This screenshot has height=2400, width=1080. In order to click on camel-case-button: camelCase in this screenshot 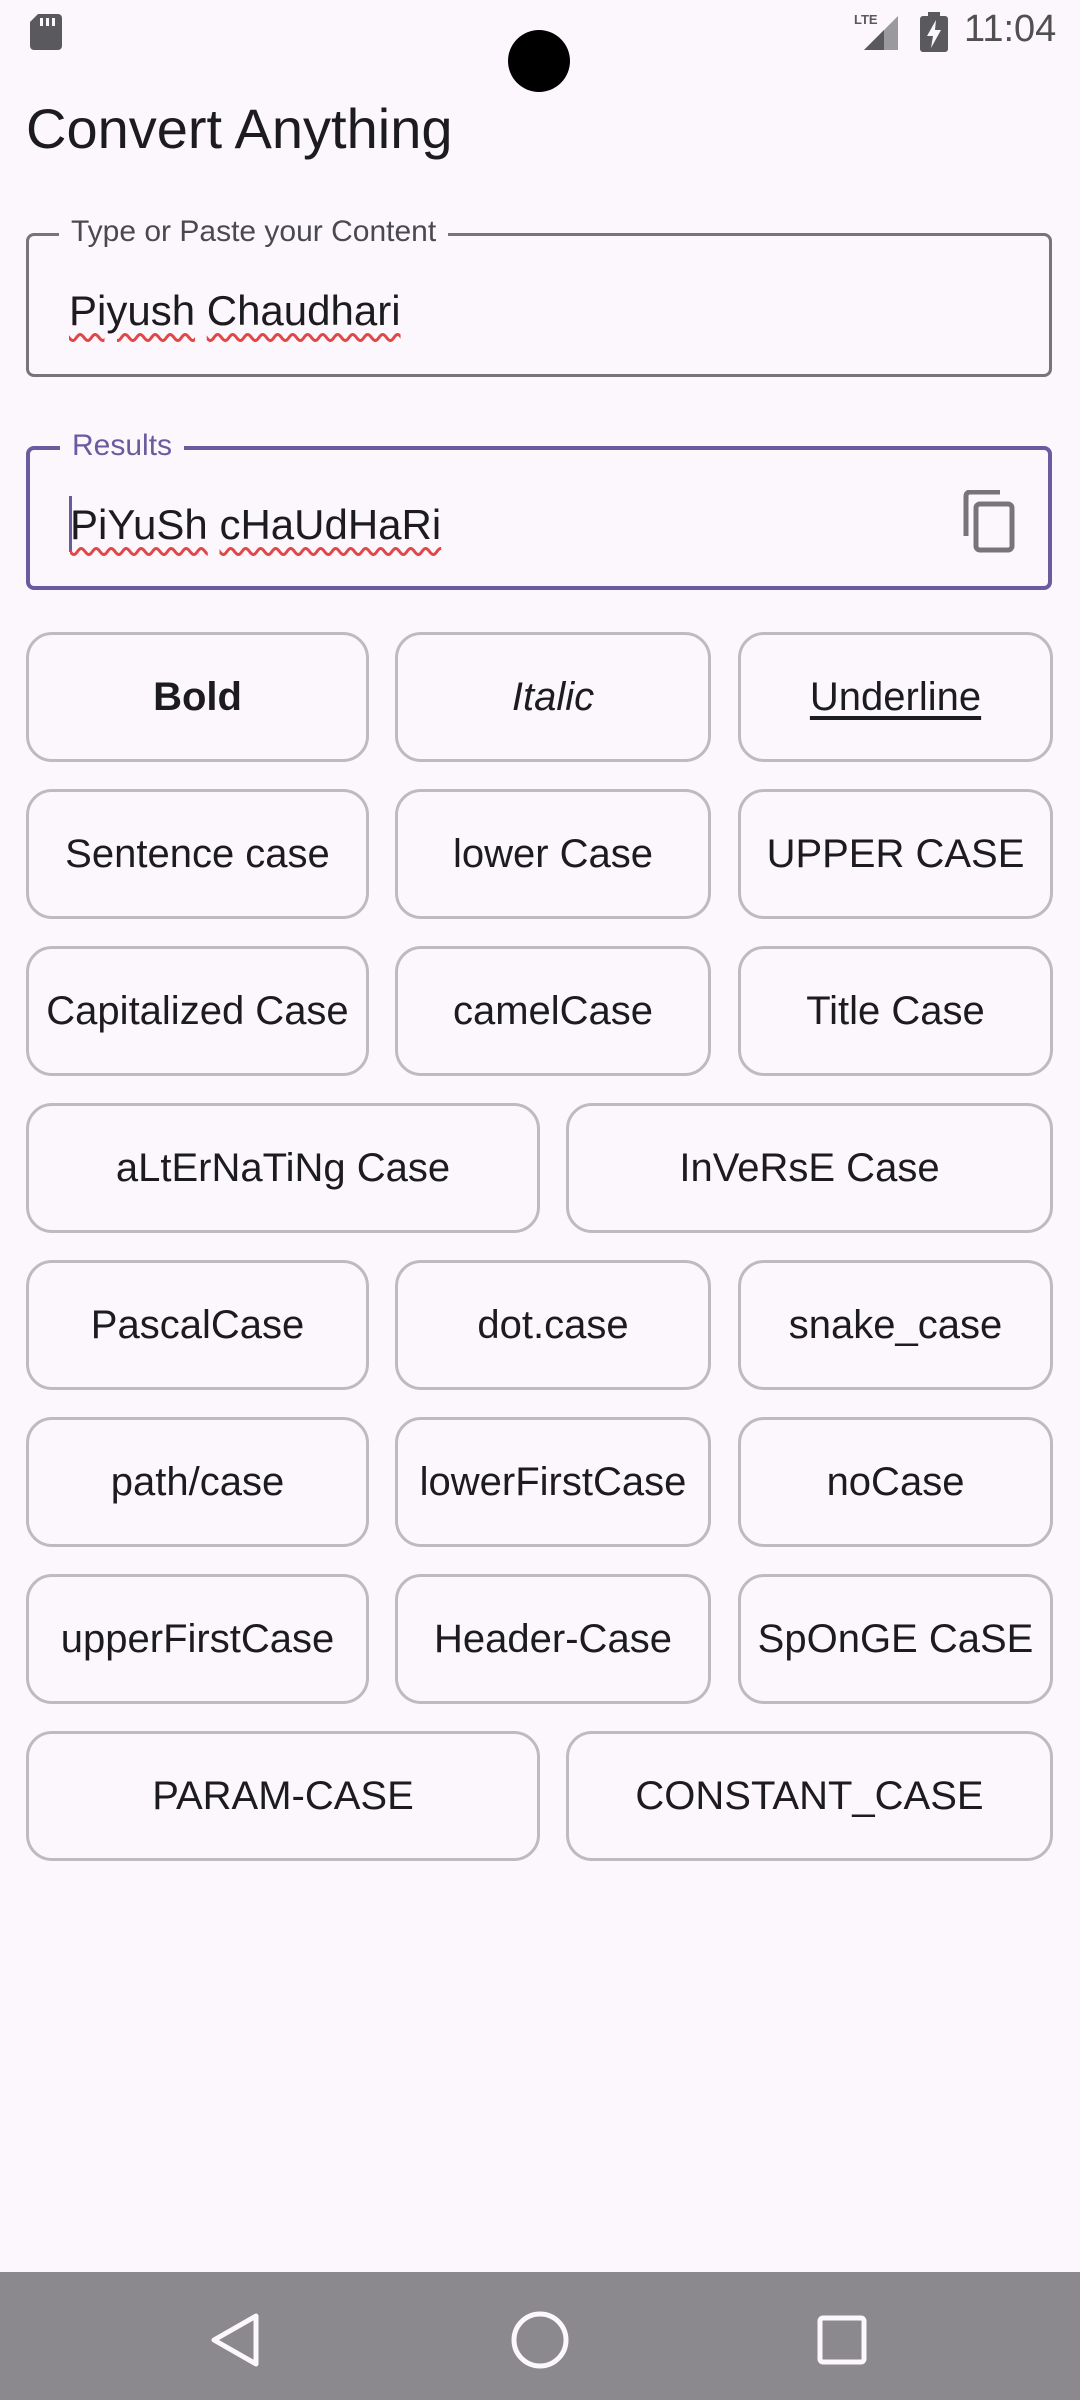, I will do `click(553, 1011)`.